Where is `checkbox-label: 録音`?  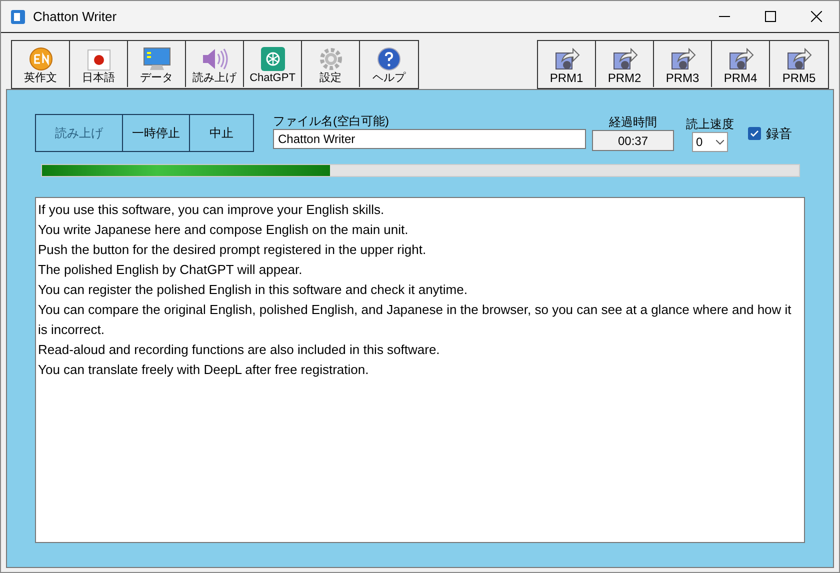
checkbox-label: 録音 is located at coordinates (779, 133).